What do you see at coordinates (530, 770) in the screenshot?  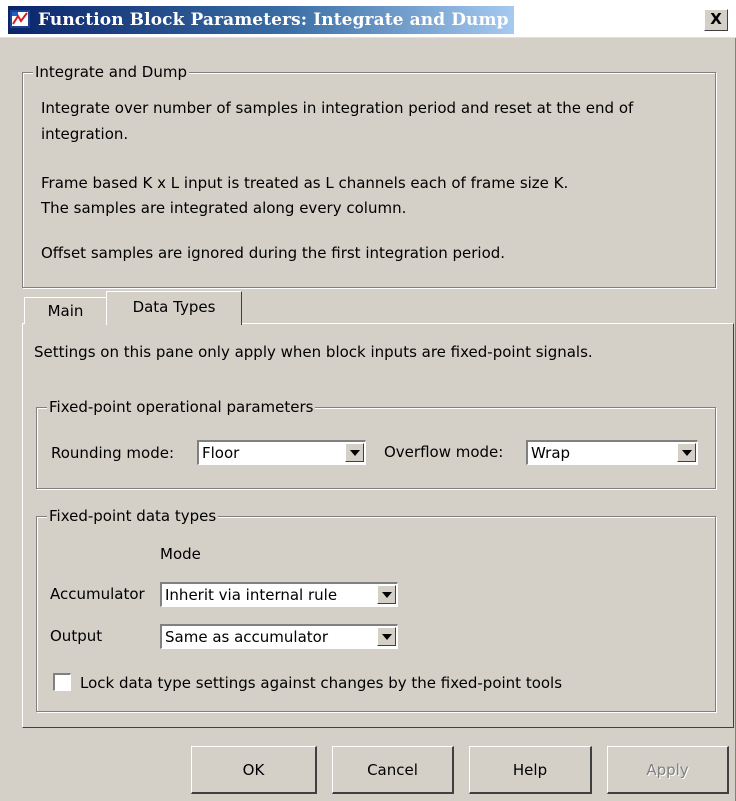 I see `help-button: Help` at bounding box center [530, 770].